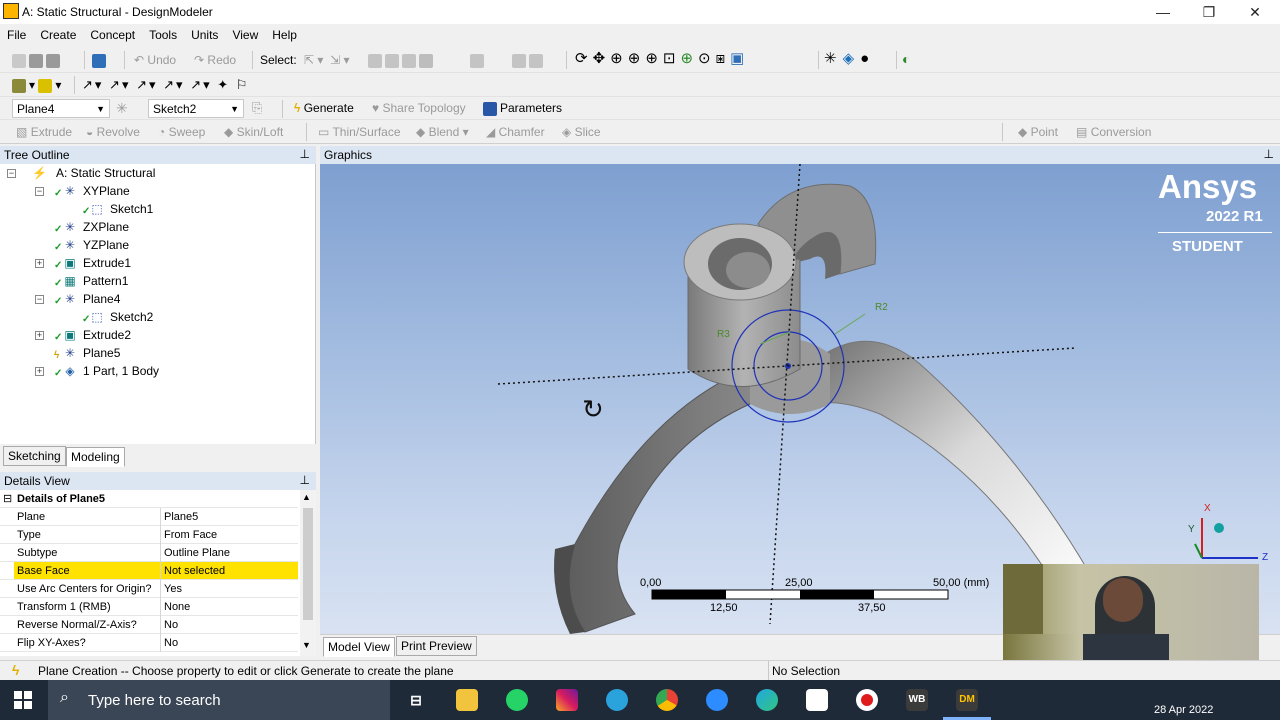 The width and height of the screenshot is (1280, 720). I want to click on menu-concept: Concept, so click(112, 35).